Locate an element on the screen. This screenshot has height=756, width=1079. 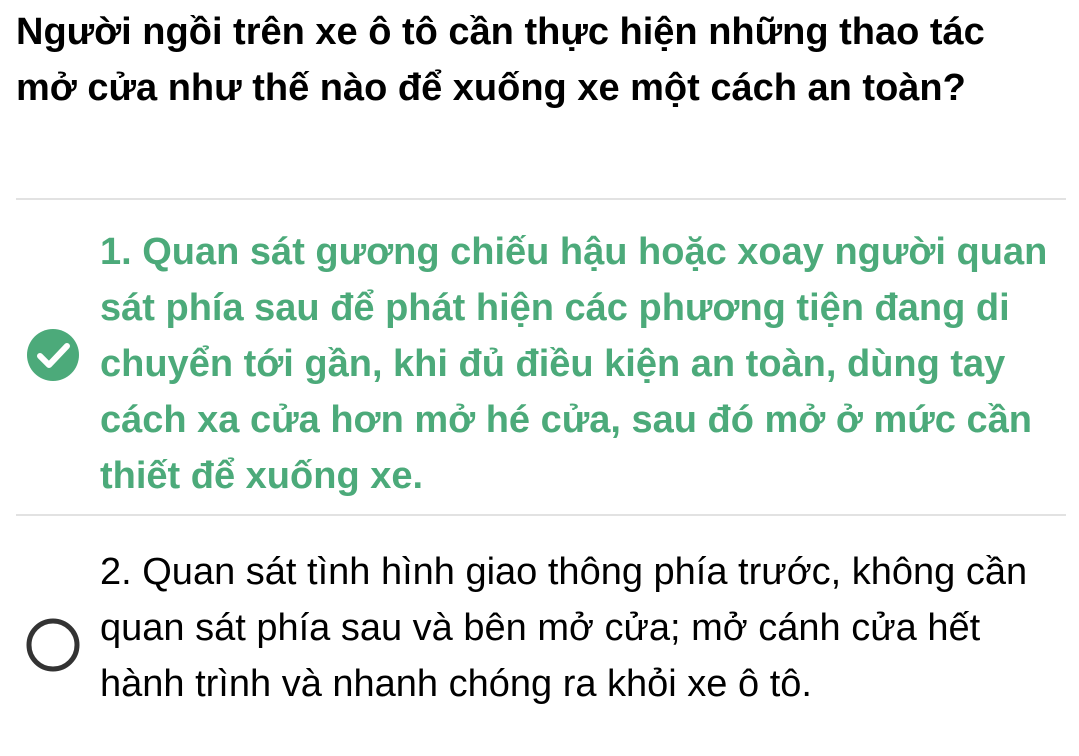
empty-circle-icon is located at coordinates (53, 645).